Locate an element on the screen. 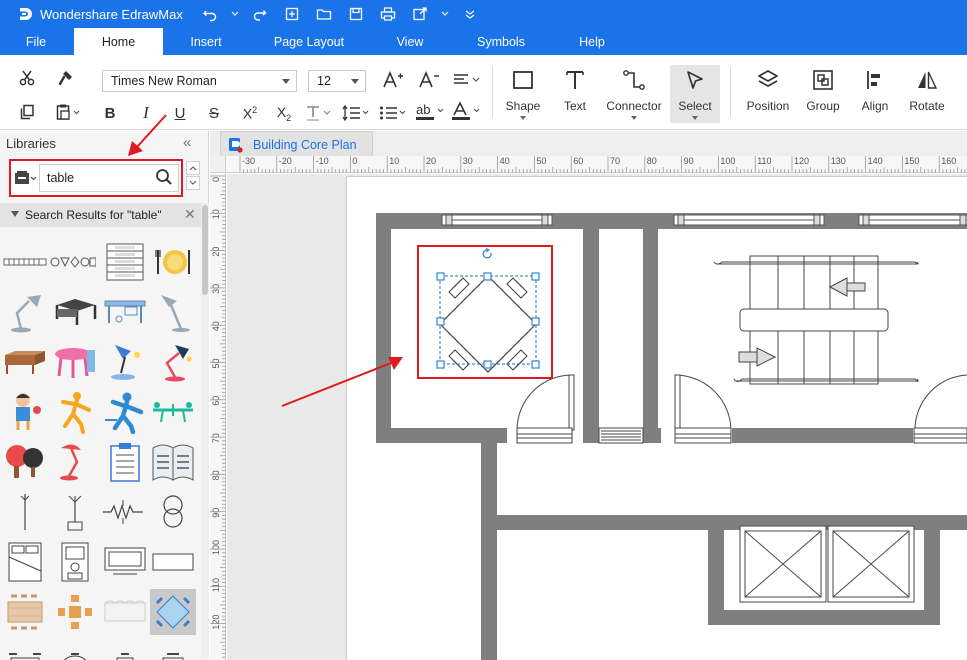  text-background-icon: ab is located at coordinates (430, 112).